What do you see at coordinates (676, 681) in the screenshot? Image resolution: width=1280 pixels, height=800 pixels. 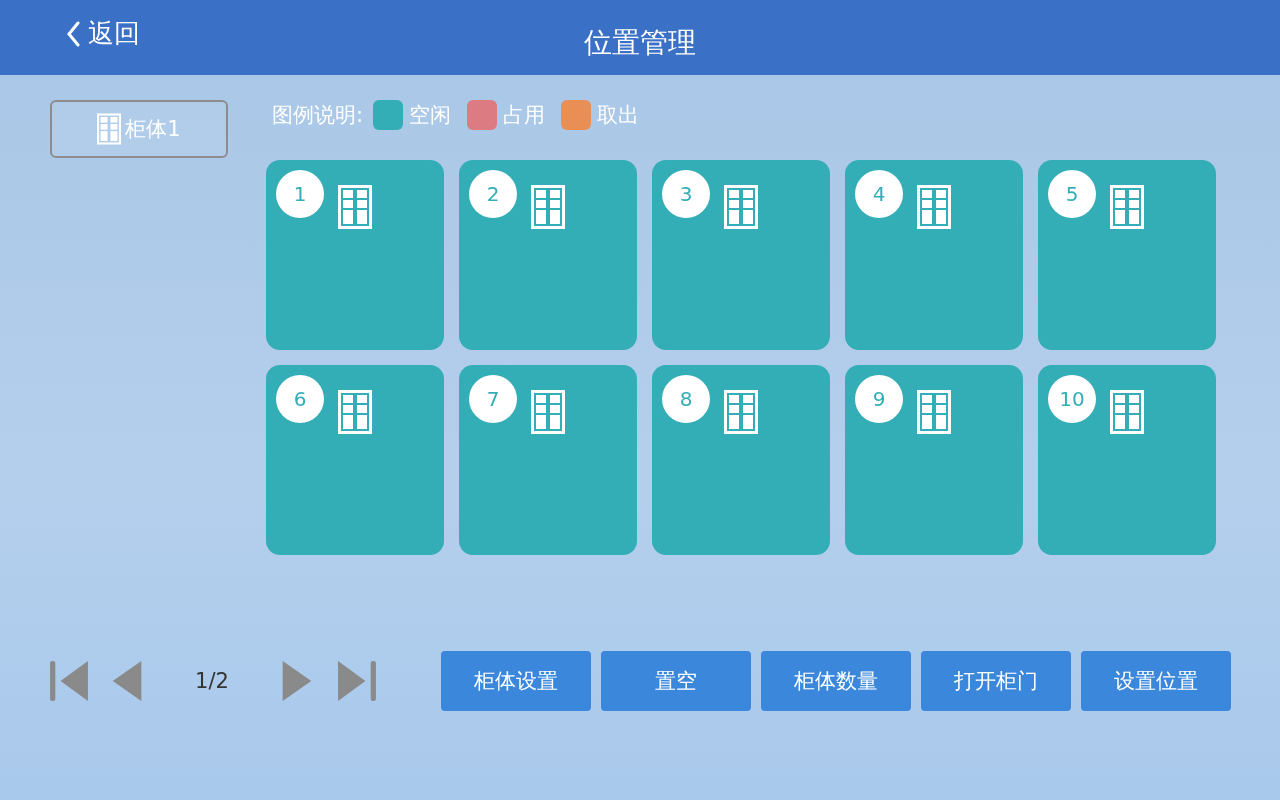 I see `action-button: 置空` at bounding box center [676, 681].